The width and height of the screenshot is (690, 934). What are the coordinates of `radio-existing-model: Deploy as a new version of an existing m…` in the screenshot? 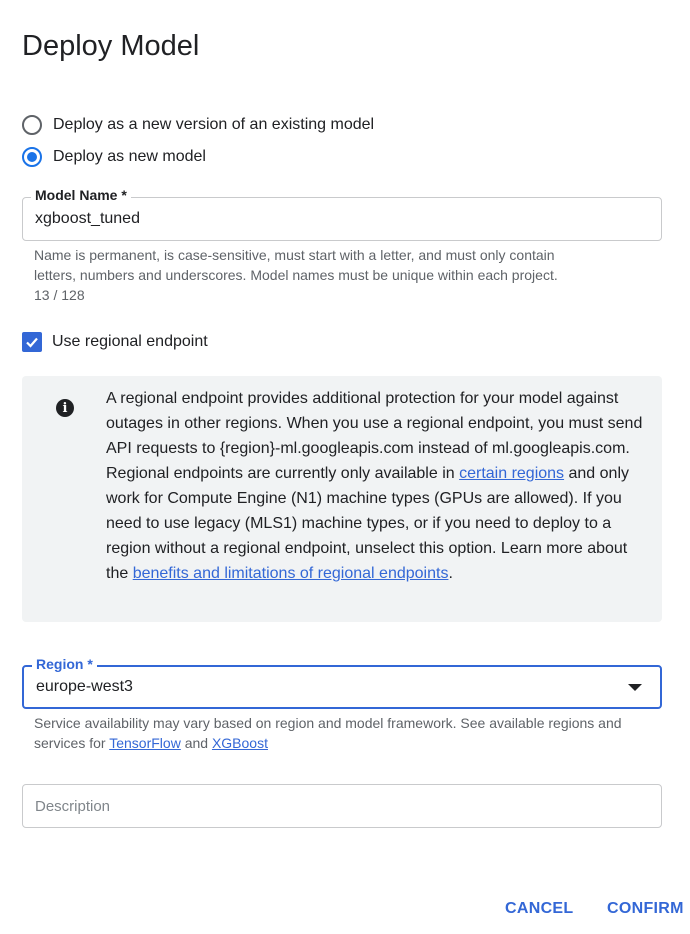 It's located at (198, 125).